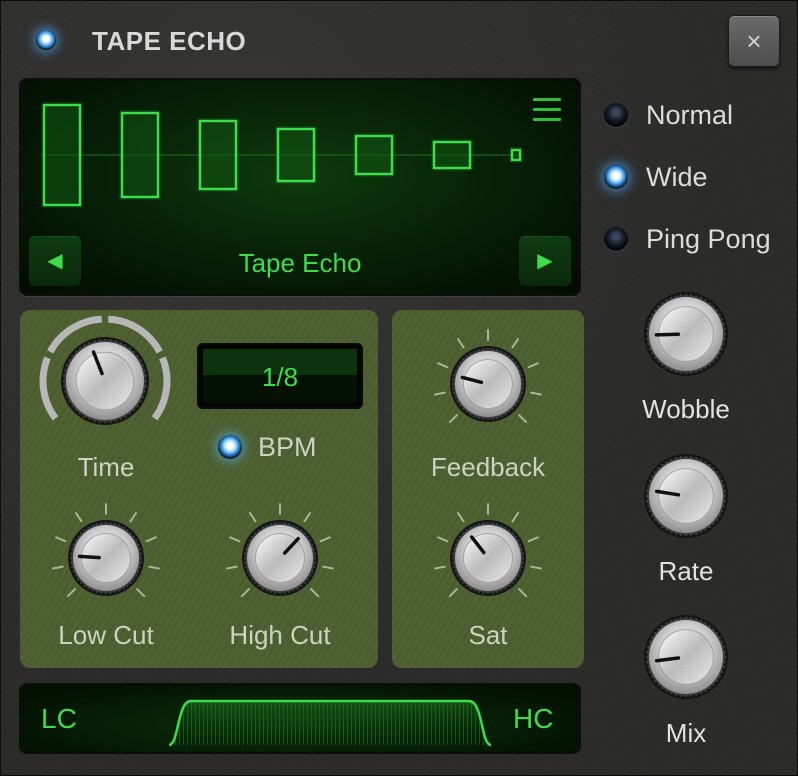 The image size is (798, 776). I want to click on time-value-display: 1/8, so click(280, 376).